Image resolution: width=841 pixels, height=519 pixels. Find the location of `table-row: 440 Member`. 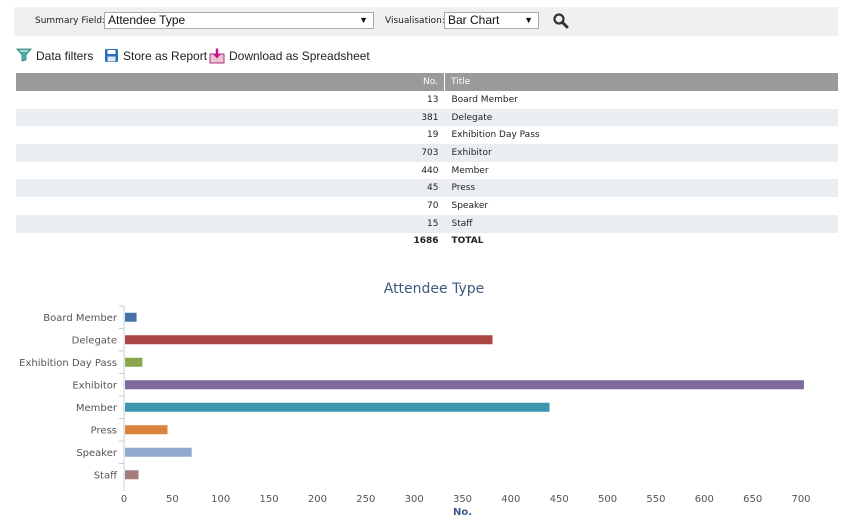

table-row: 440 Member is located at coordinates (427, 171).